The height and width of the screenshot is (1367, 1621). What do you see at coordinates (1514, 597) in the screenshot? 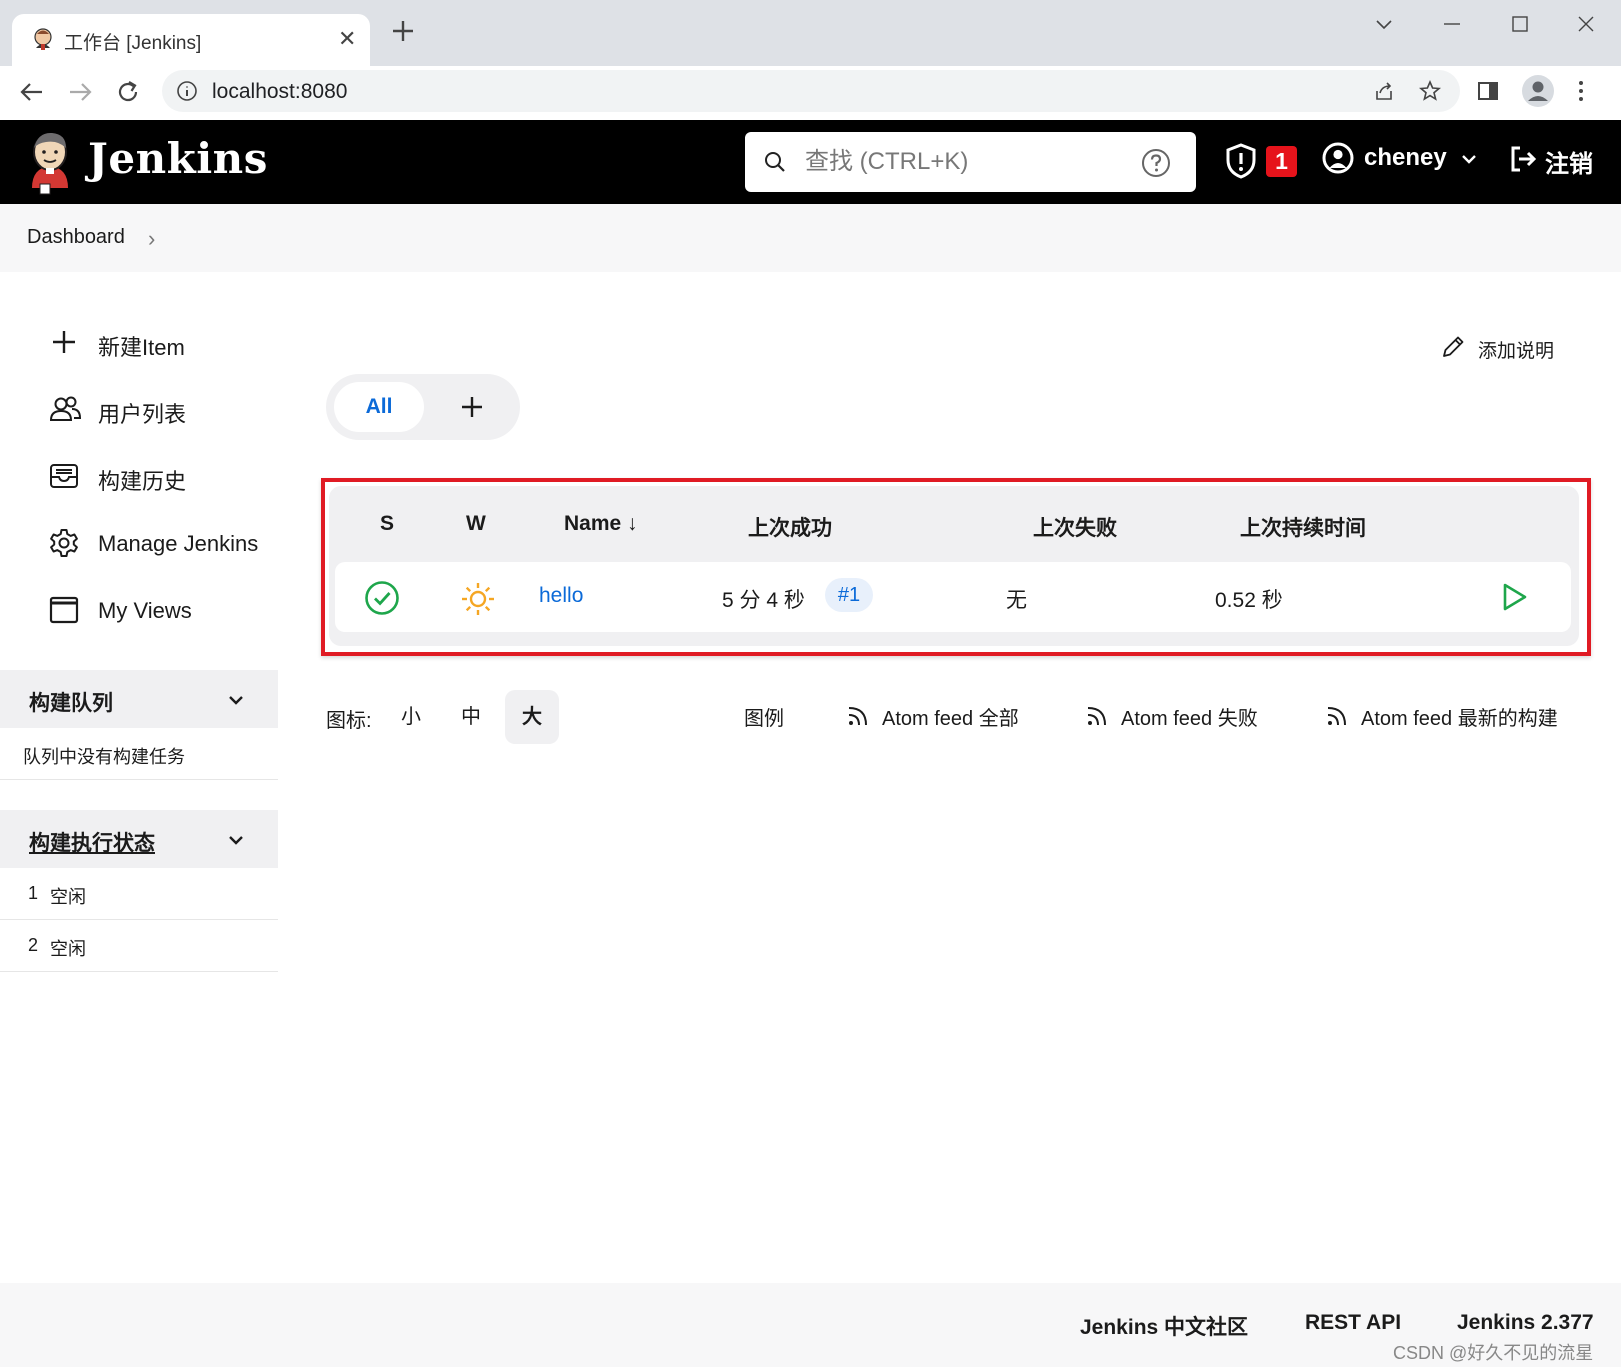
I see `play-build-icon` at bounding box center [1514, 597].